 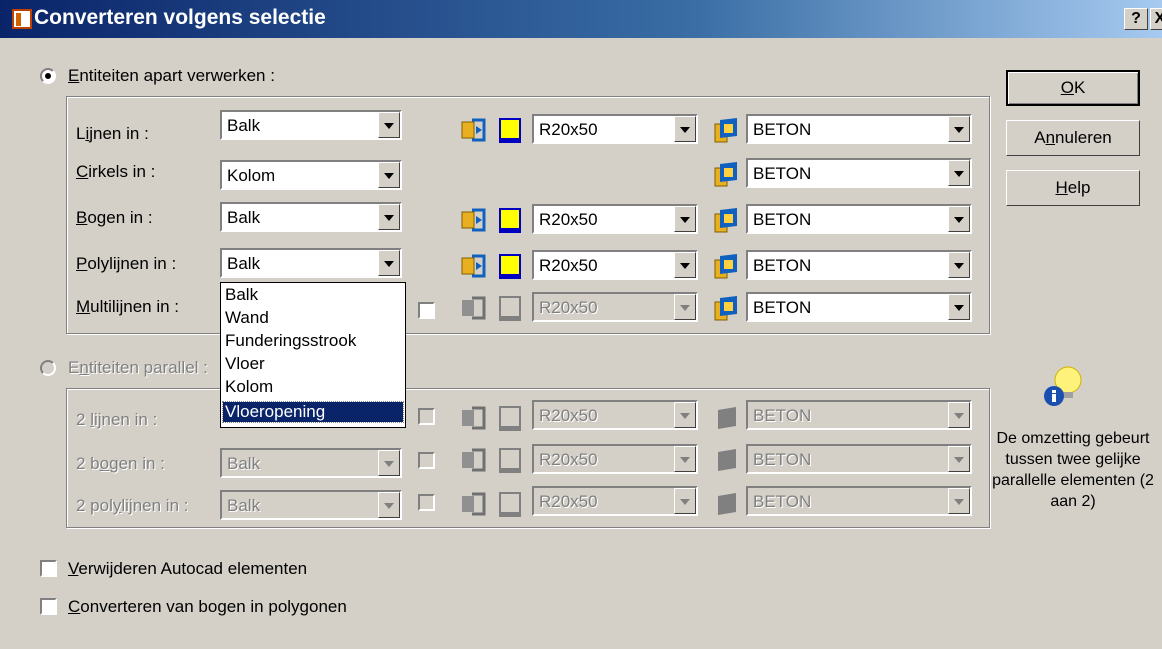 What do you see at coordinates (116, 171) in the screenshot?
I see `row-label-cirkels: Cirkels in :` at bounding box center [116, 171].